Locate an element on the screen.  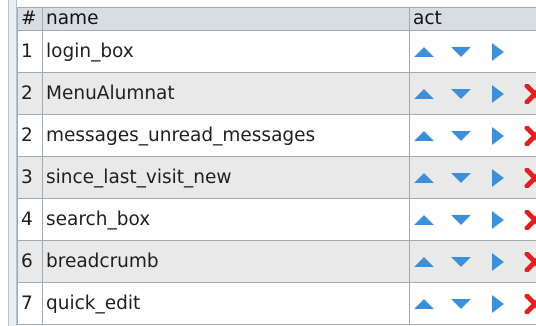
table-row: 6 breadcrumb is located at coordinates (276, 261).